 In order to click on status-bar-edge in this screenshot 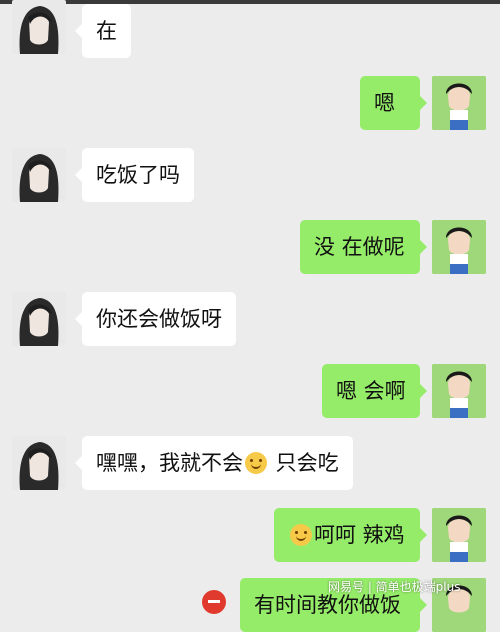, I will do `click(250, 2)`.